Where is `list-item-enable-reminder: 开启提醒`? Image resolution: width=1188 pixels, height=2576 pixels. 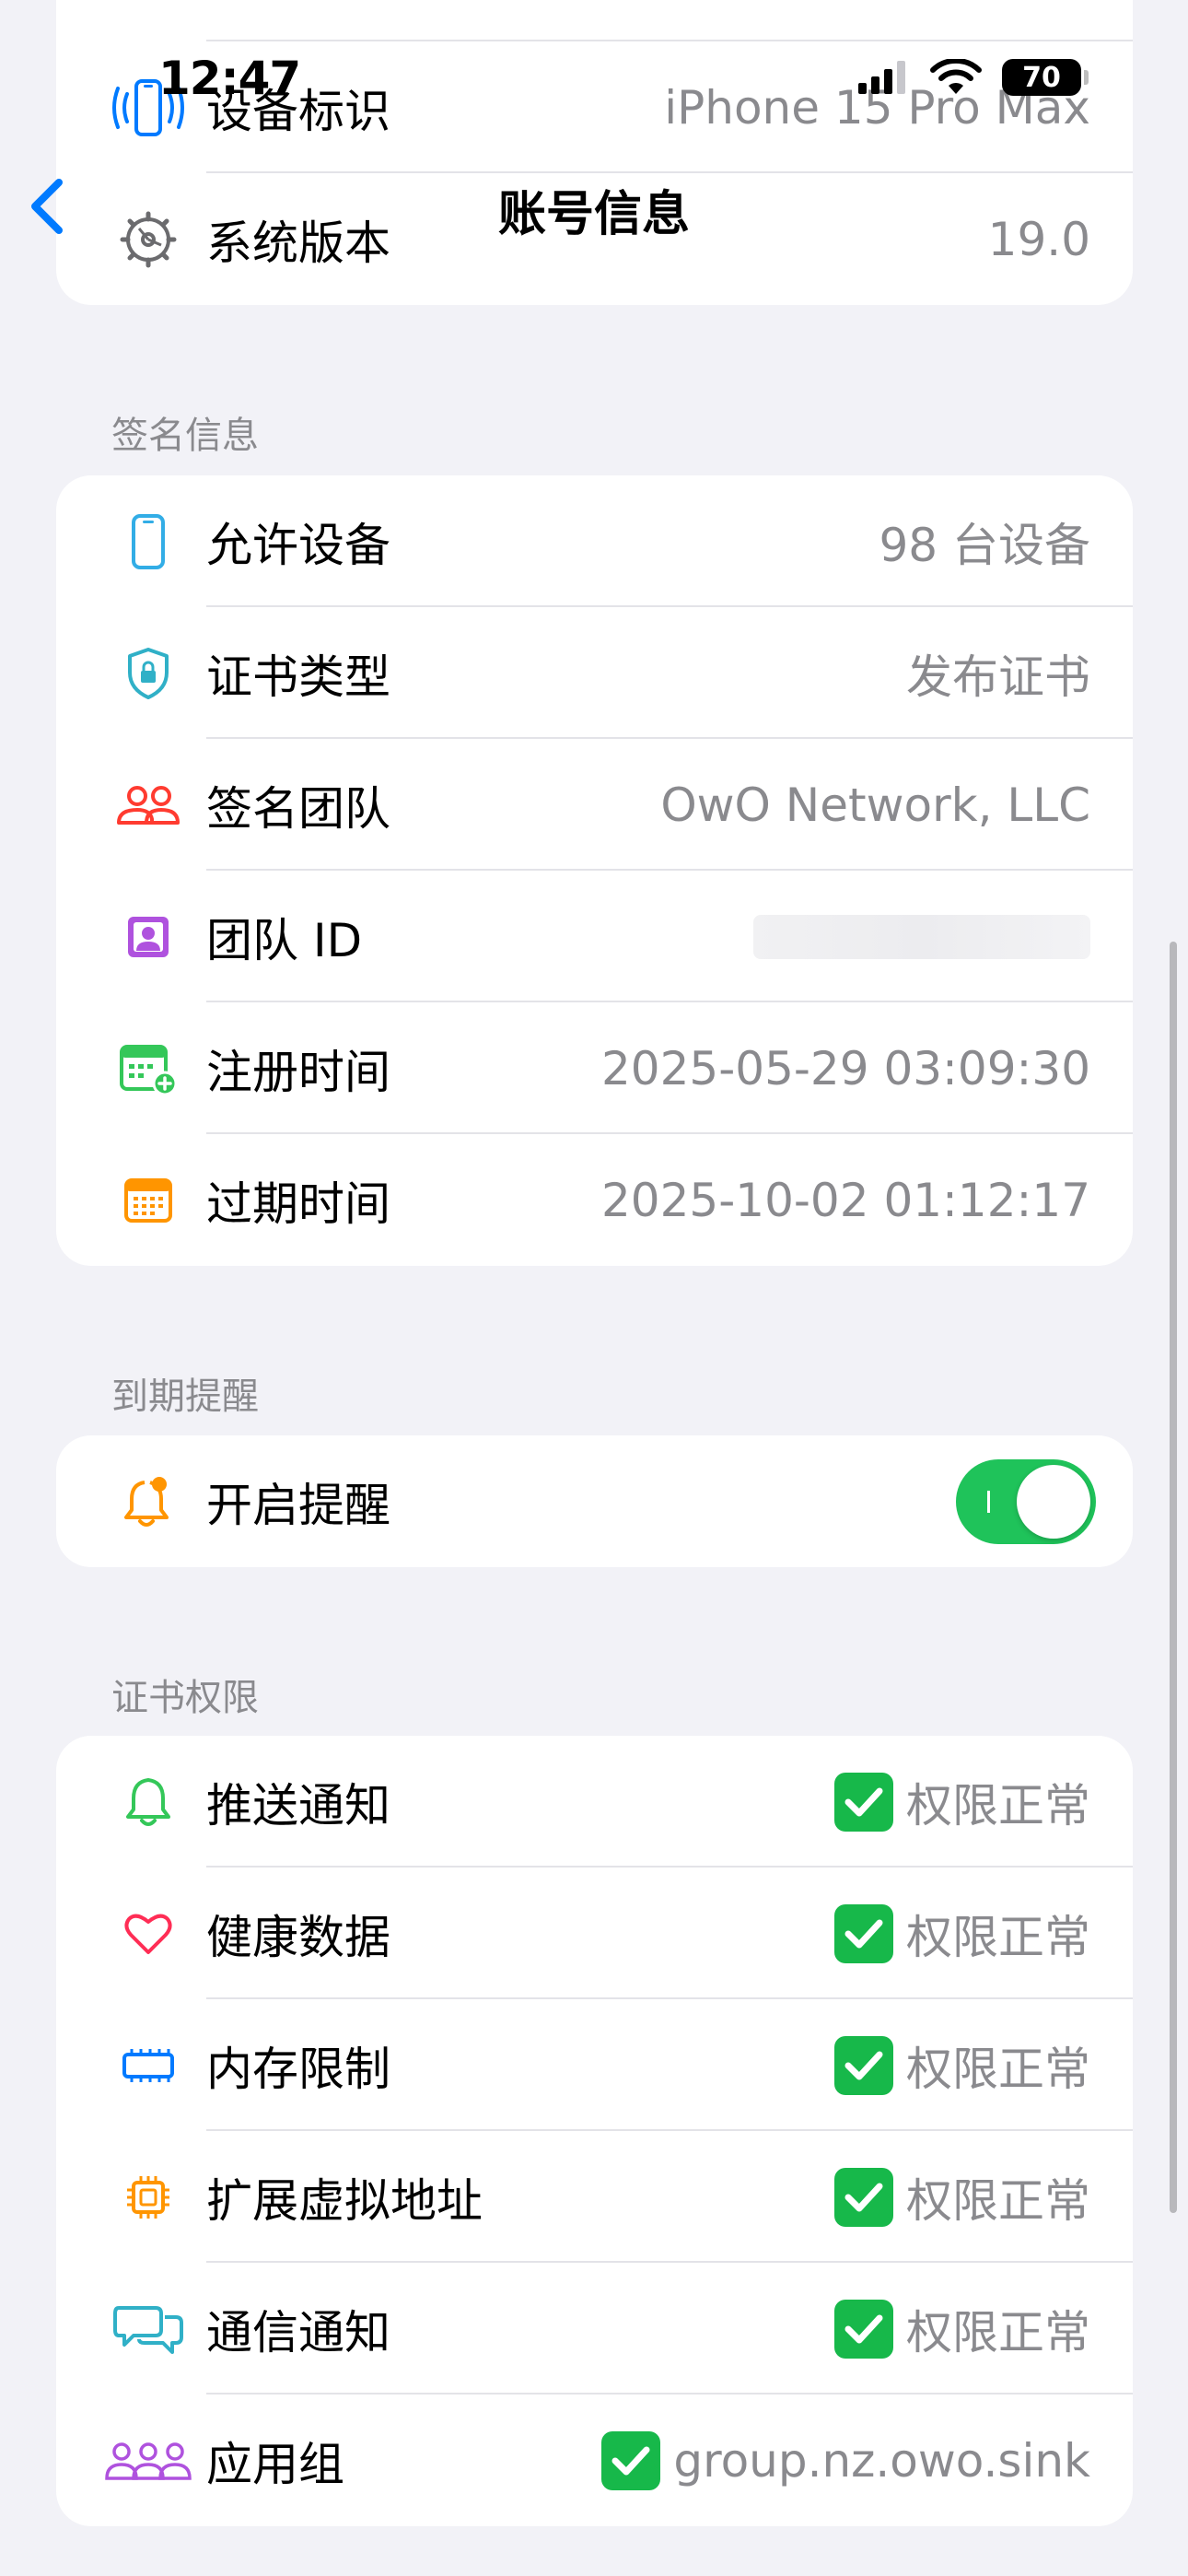 list-item-enable-reminder: 开启提醒 is located at coordinates (594, 1501).